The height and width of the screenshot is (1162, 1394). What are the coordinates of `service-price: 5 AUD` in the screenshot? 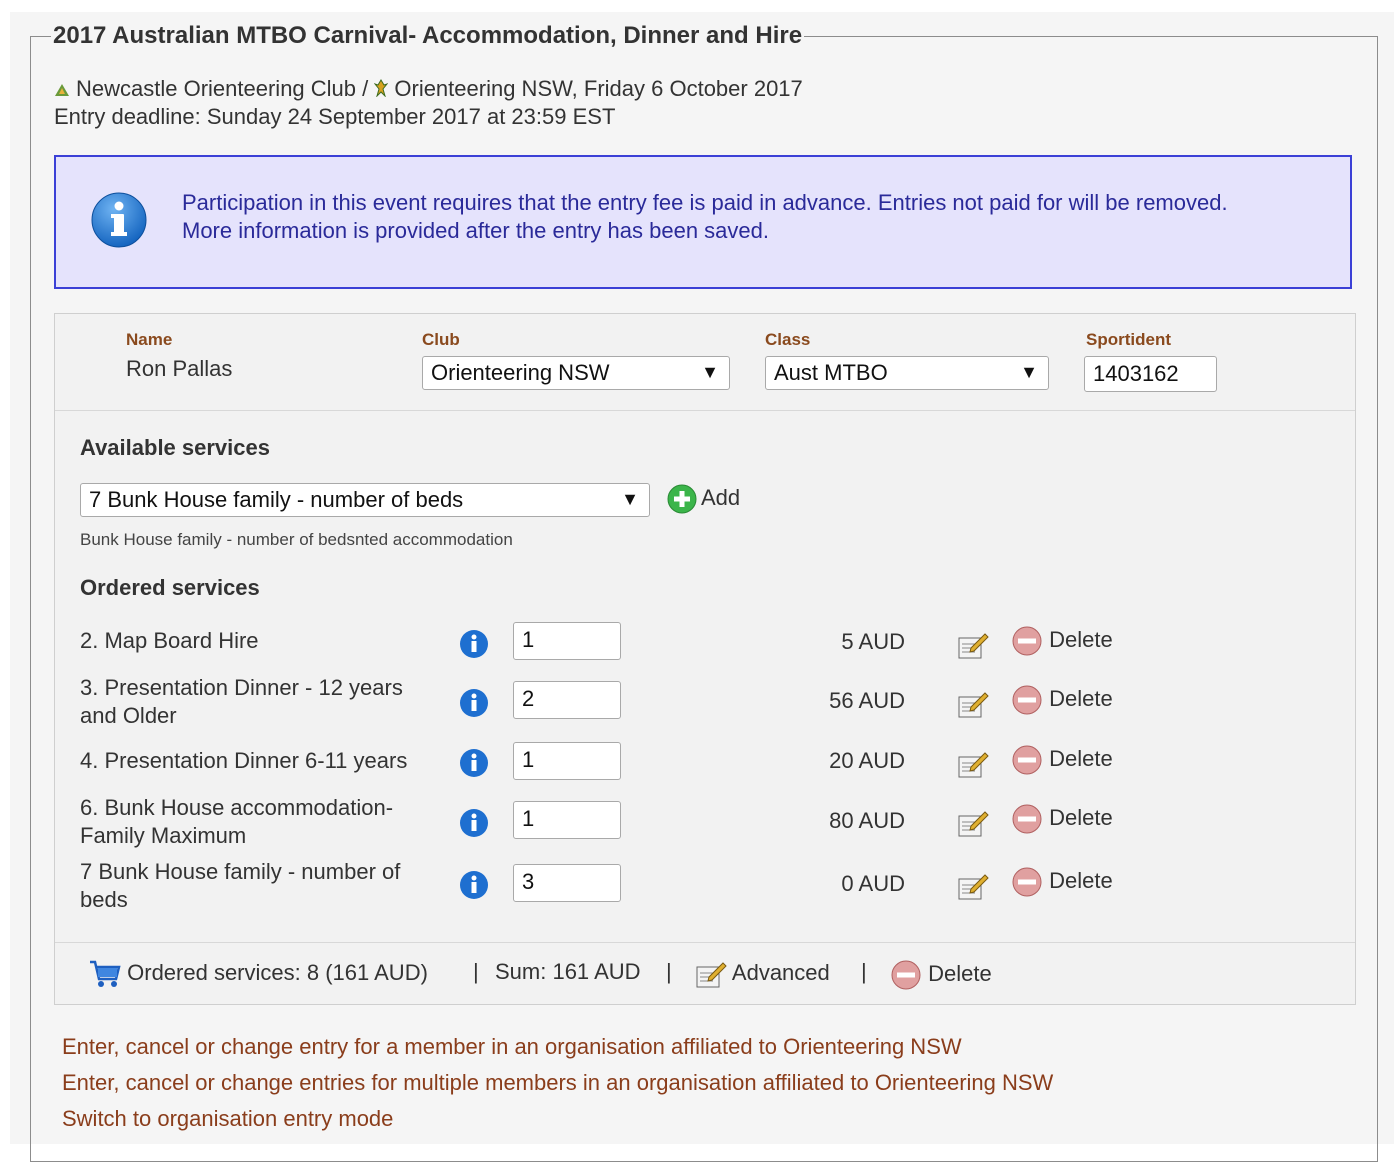 It's located at (873, 641).